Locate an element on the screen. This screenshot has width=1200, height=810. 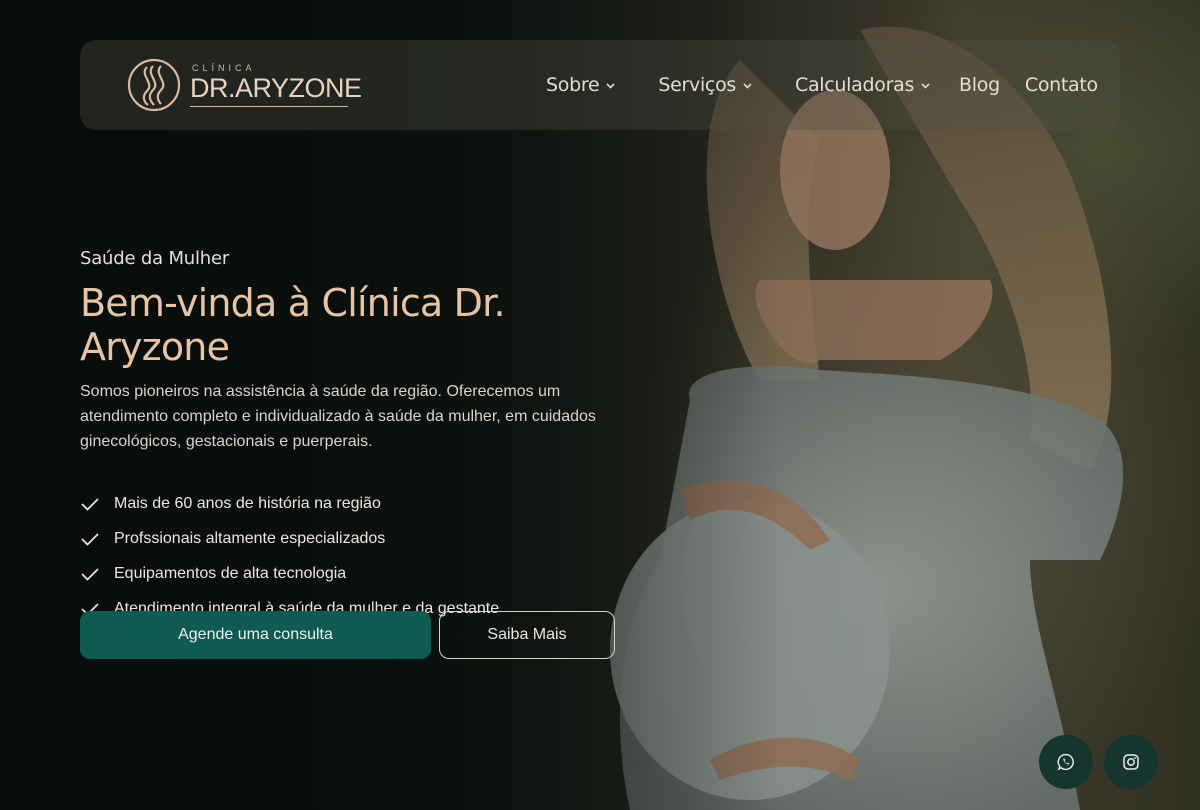
brand-small-text: CLÍNICA is located at coordinates (224, 68).